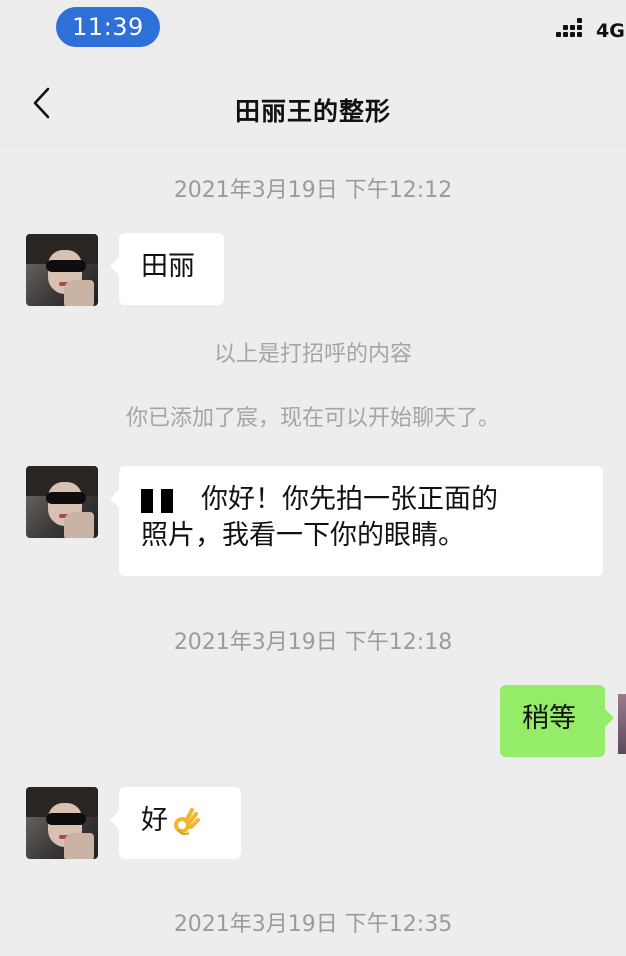 The image size is (626, 956). Describe the element at coordinates (313, 28) in the screenshot. I see `status-bar: 11:39 4G` at that location.